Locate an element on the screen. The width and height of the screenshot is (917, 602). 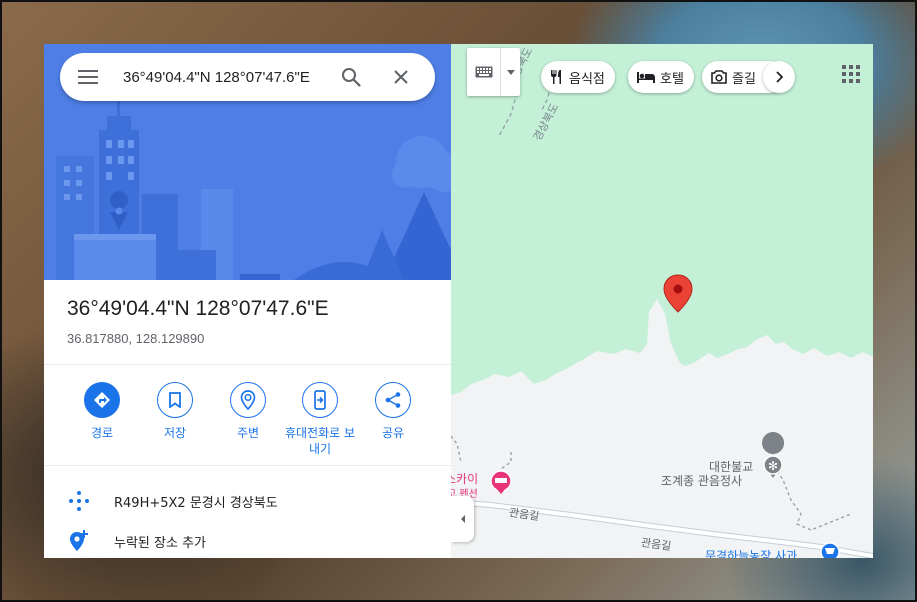
chevron-right-icon is located at coordinates (779, 77).